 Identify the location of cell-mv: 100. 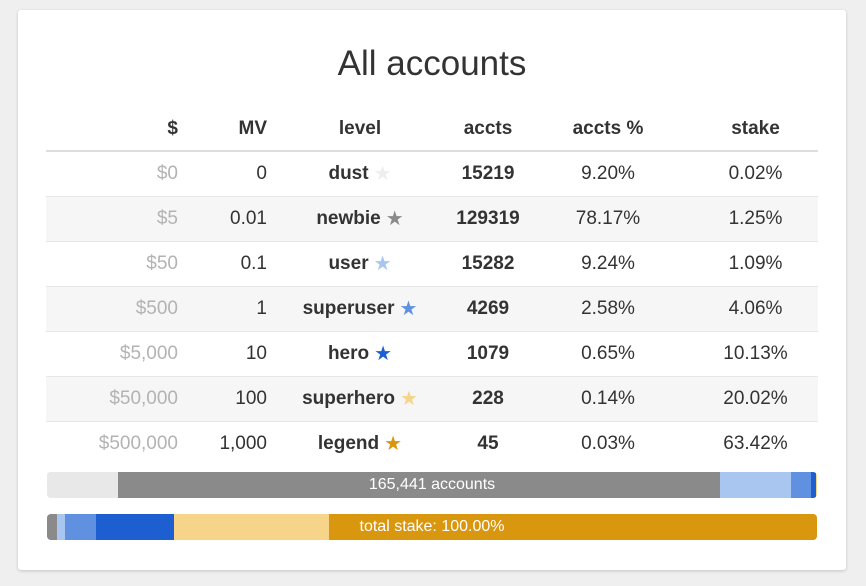
(222, 399).